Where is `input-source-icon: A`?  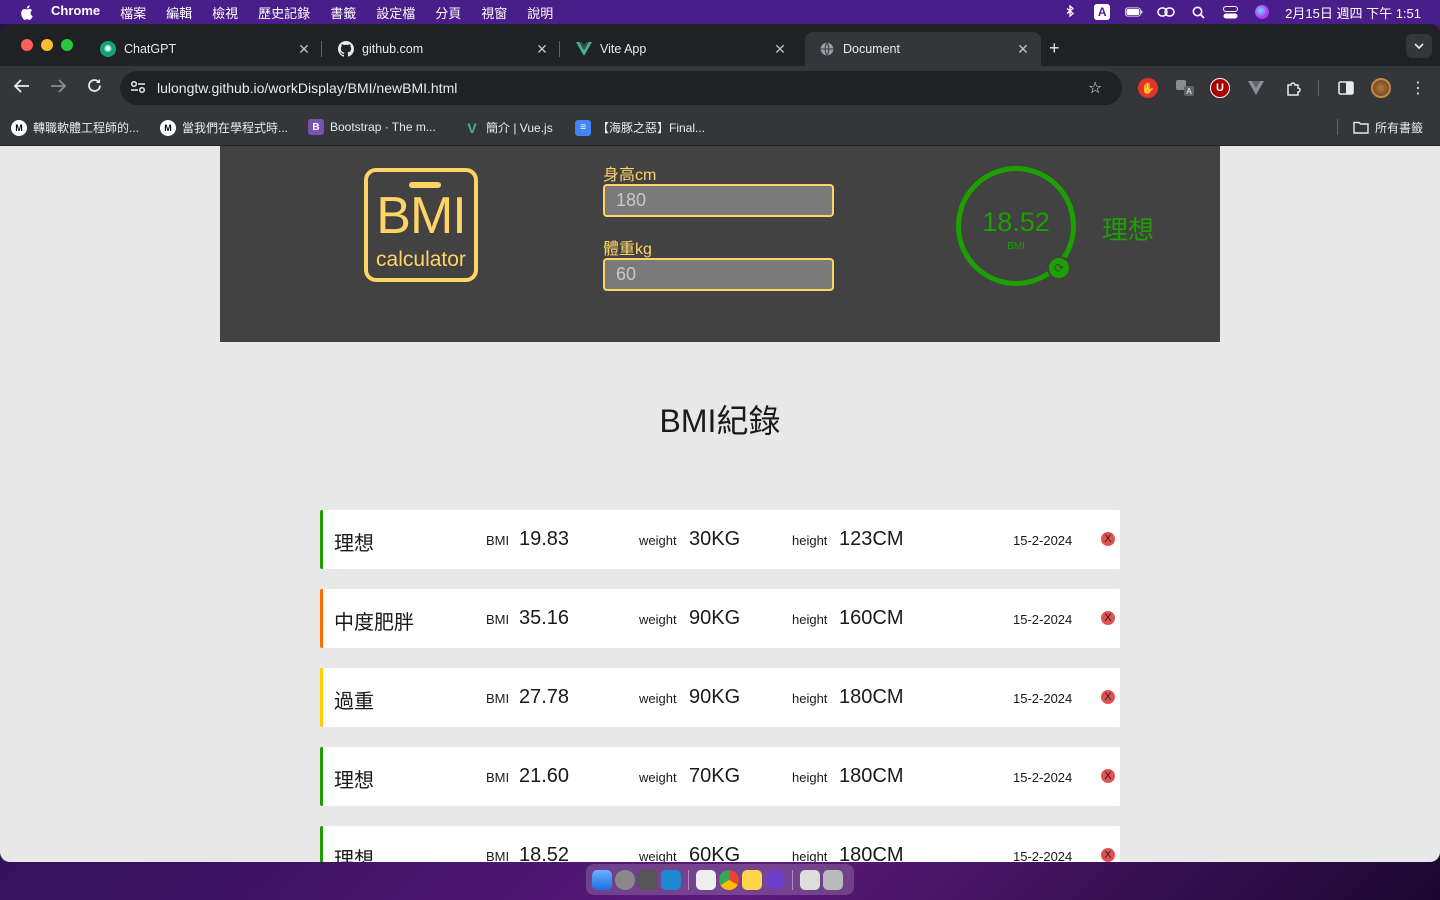 input-source-icon: A is located at coordinates (1102, 12).